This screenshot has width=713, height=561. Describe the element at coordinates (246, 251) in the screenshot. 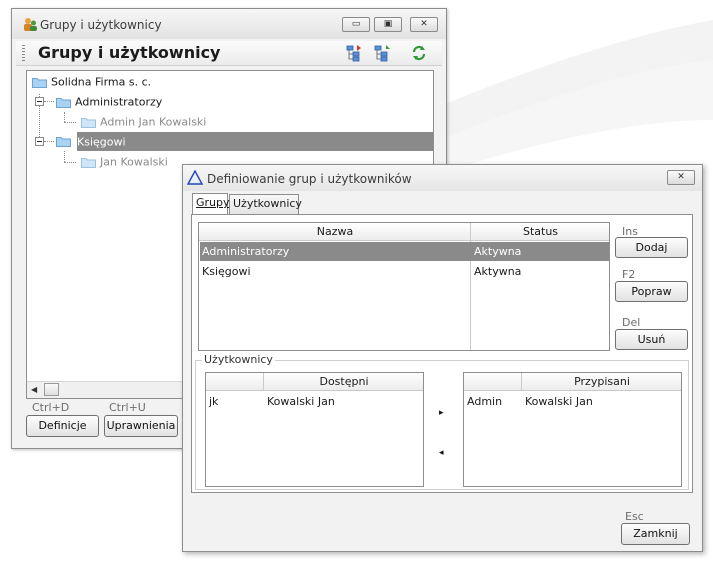

I see `table-cell-nazwa: Administratorzy` at that location.